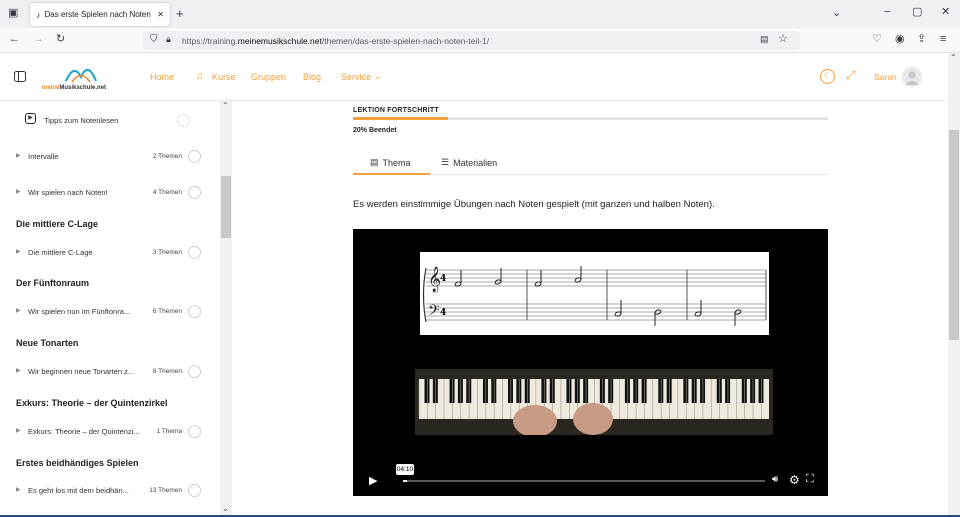  I want to click on account-icon: ◉, so click(900, 39).